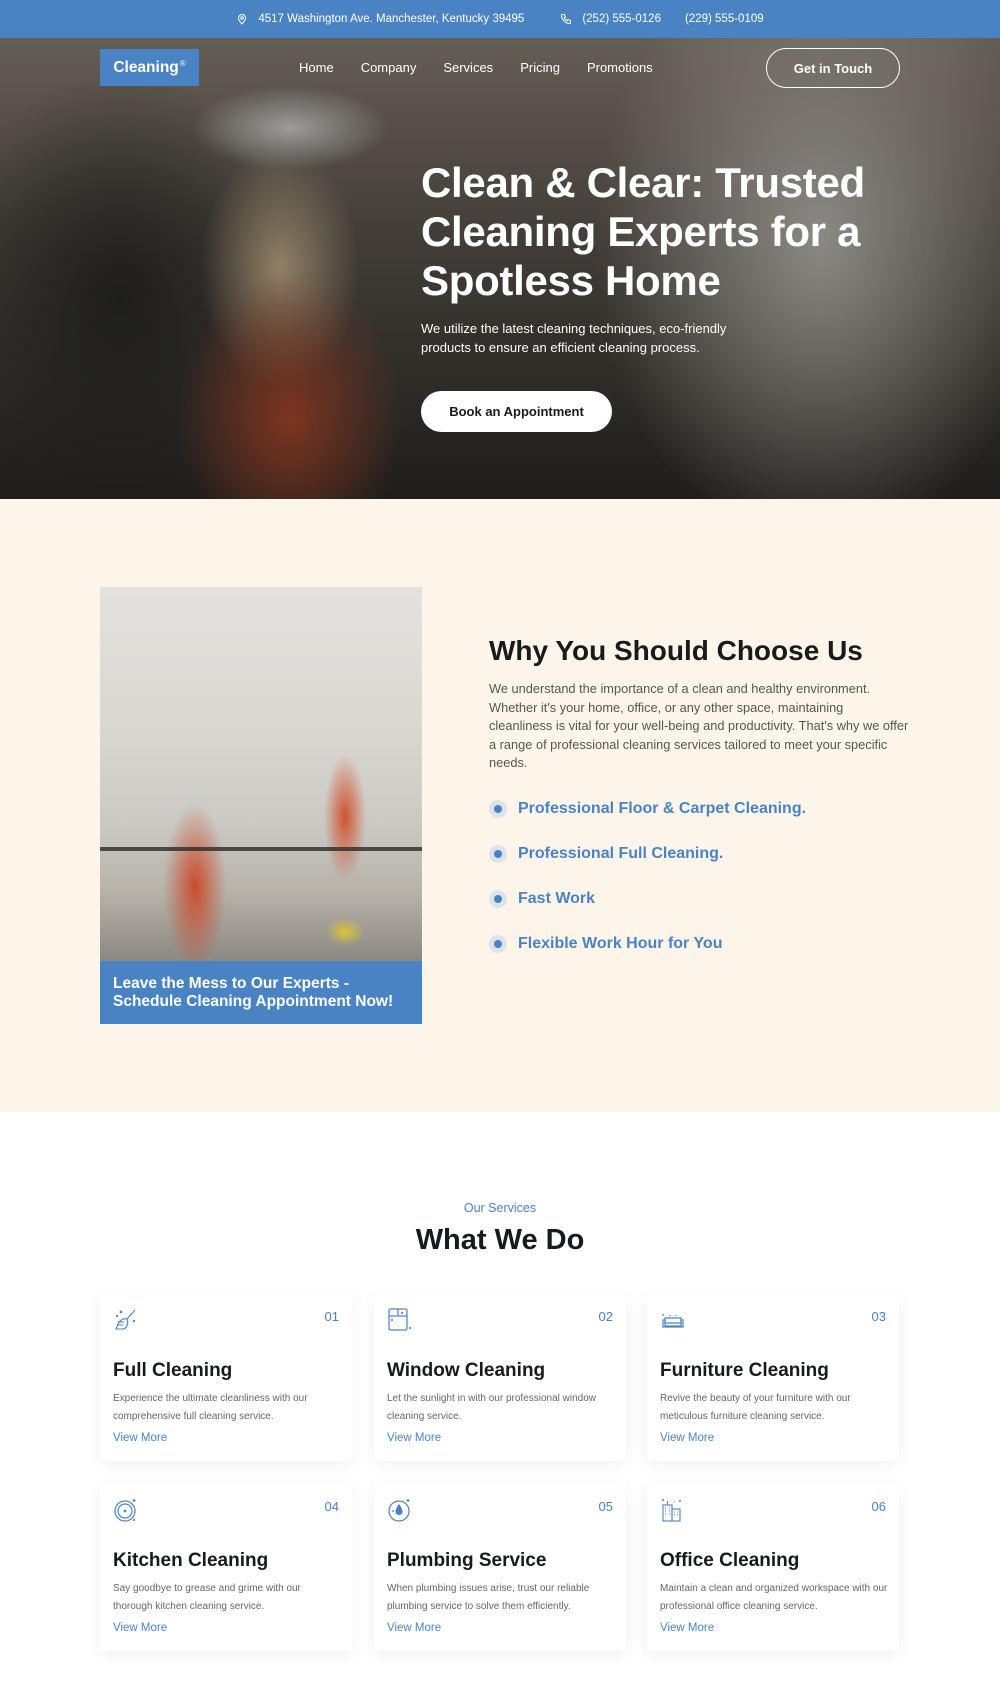 Image resolution: width=1000 pixels, height=1700 pixels. What do you see at coordinates (399, 1510) in the screenshot?
I see `water-drop-icon` at bounding box center [399, 1510].